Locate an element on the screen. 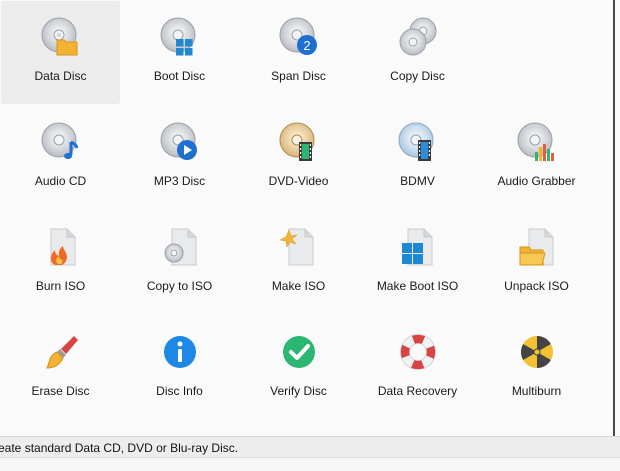  copy-disc-icon is located at coordinates (418, 37).